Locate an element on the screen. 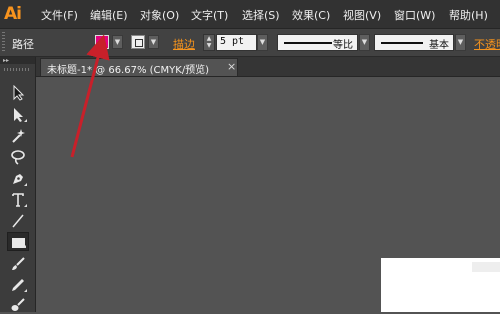 This screenshot has height=314, width=500. close-icon: × is located at coordinates (231, 66).